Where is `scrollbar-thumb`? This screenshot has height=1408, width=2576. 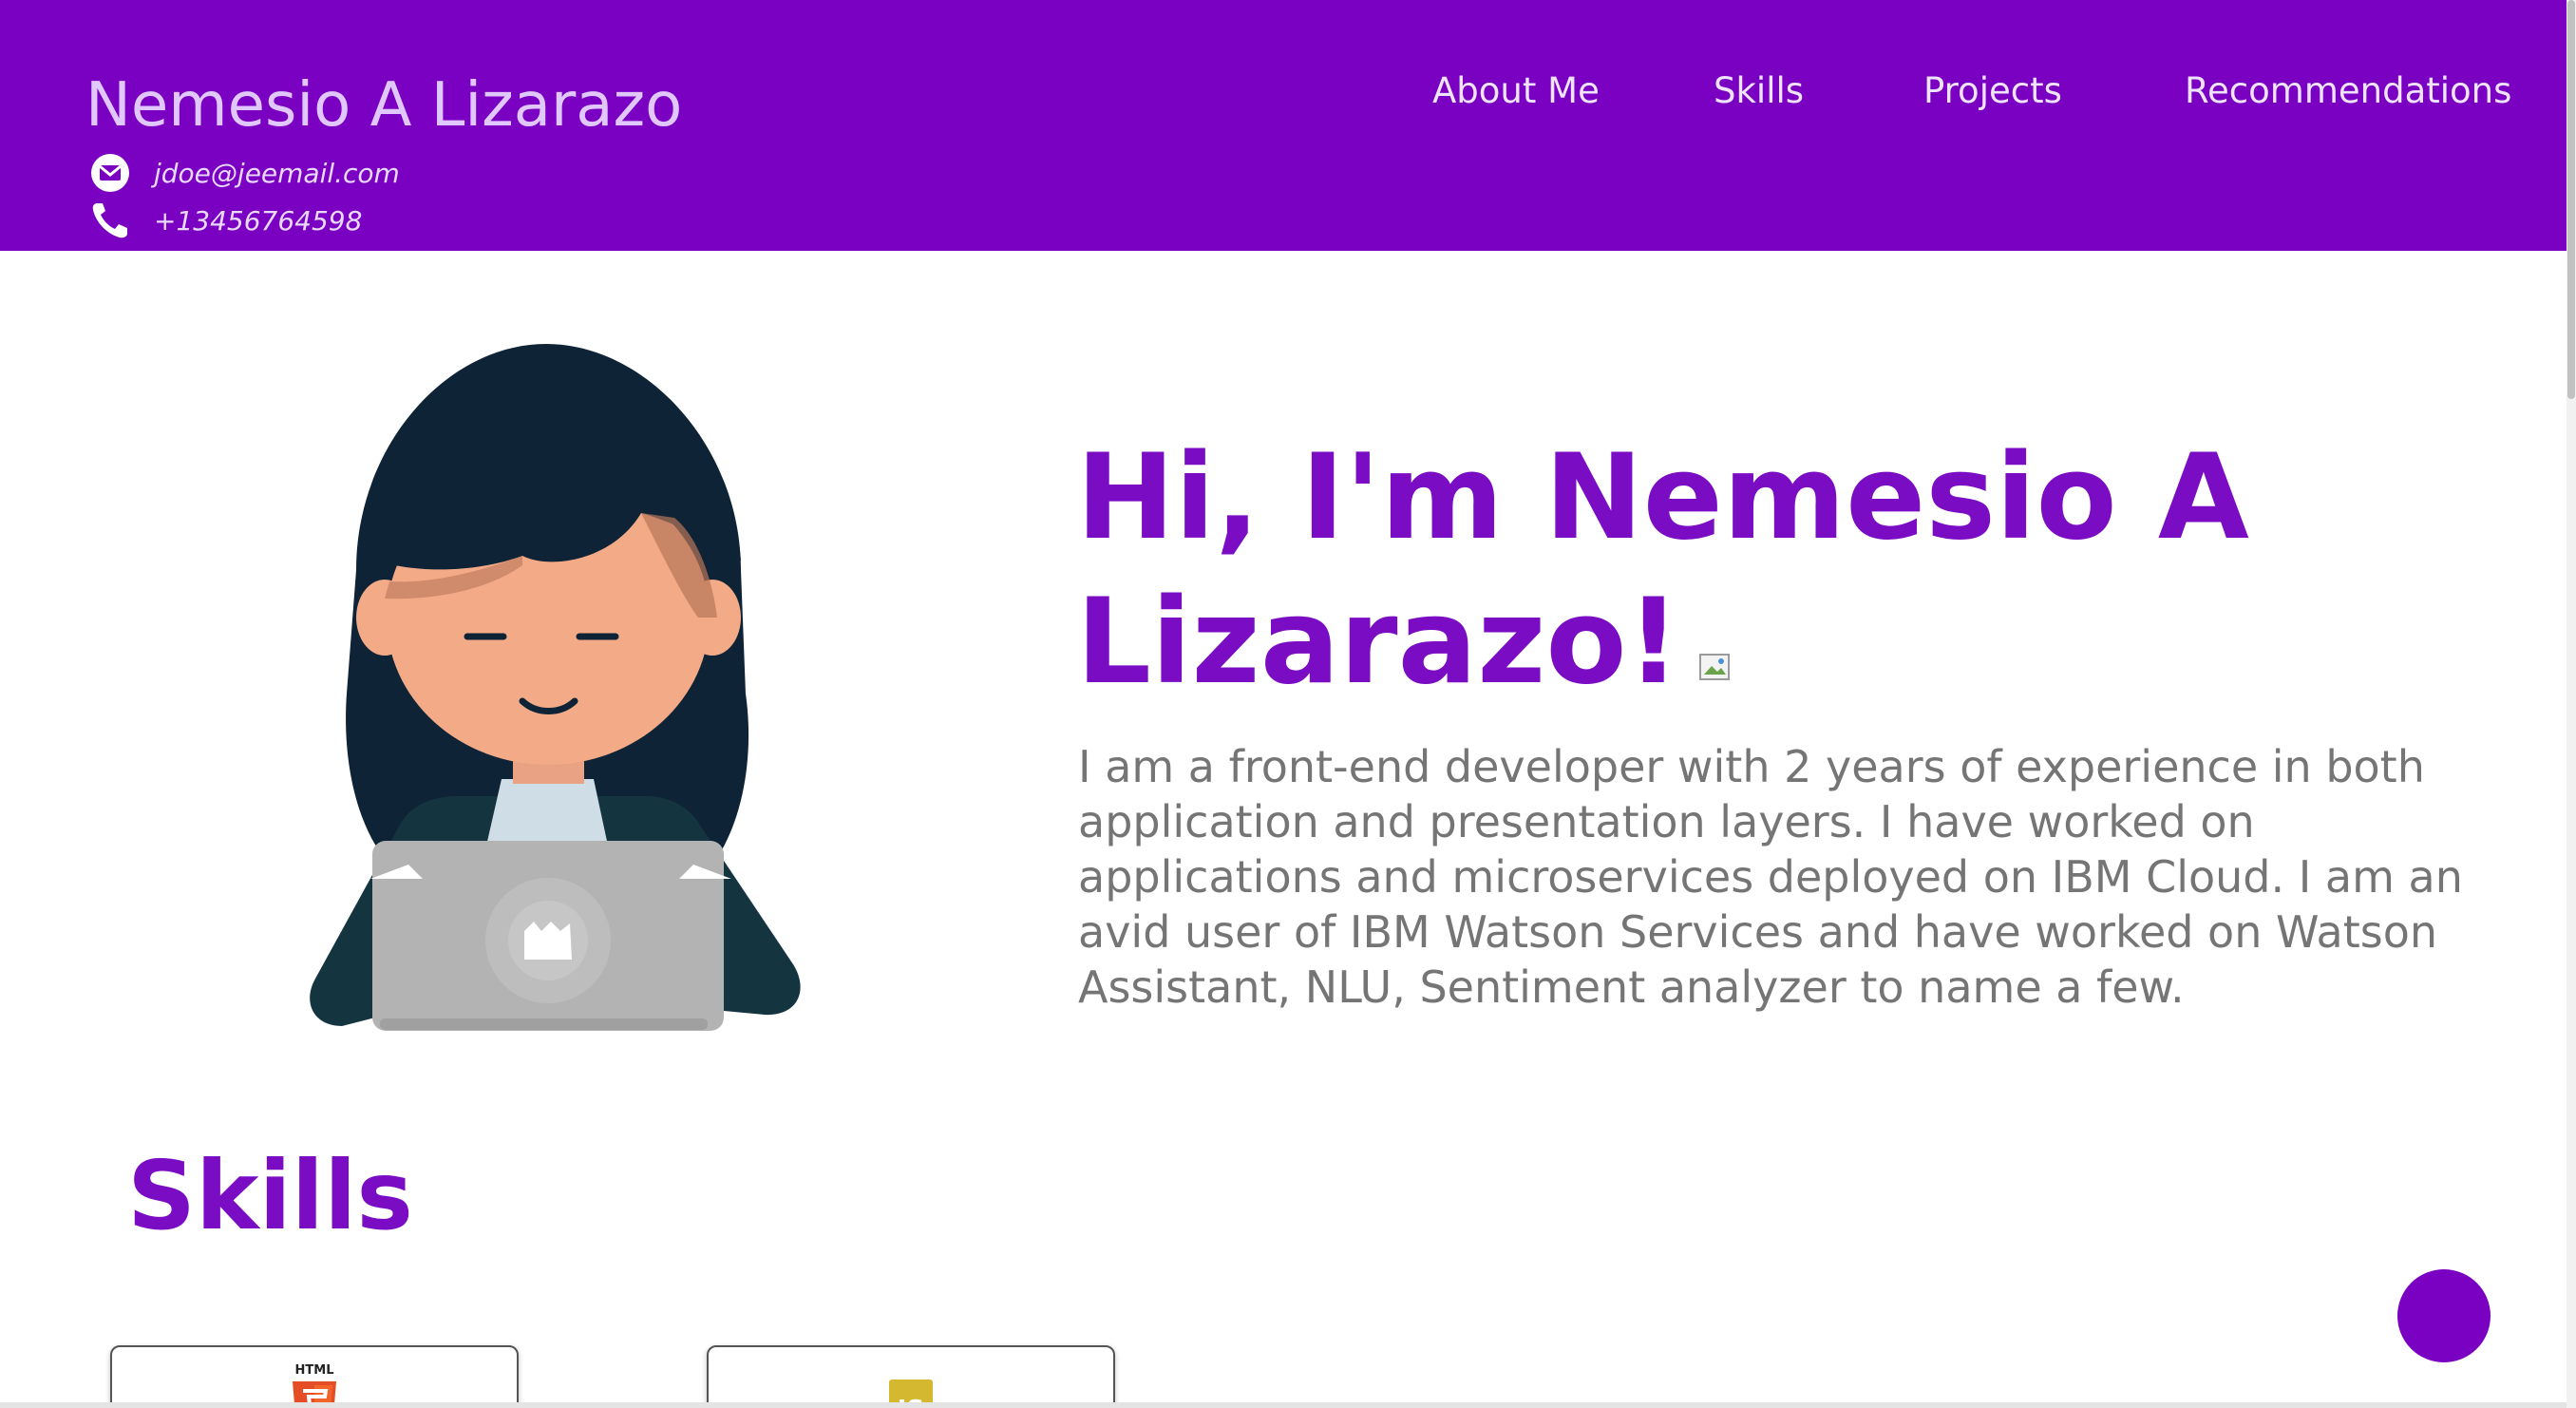
scrollbar-thumb is located at coordinates (2571, 199).